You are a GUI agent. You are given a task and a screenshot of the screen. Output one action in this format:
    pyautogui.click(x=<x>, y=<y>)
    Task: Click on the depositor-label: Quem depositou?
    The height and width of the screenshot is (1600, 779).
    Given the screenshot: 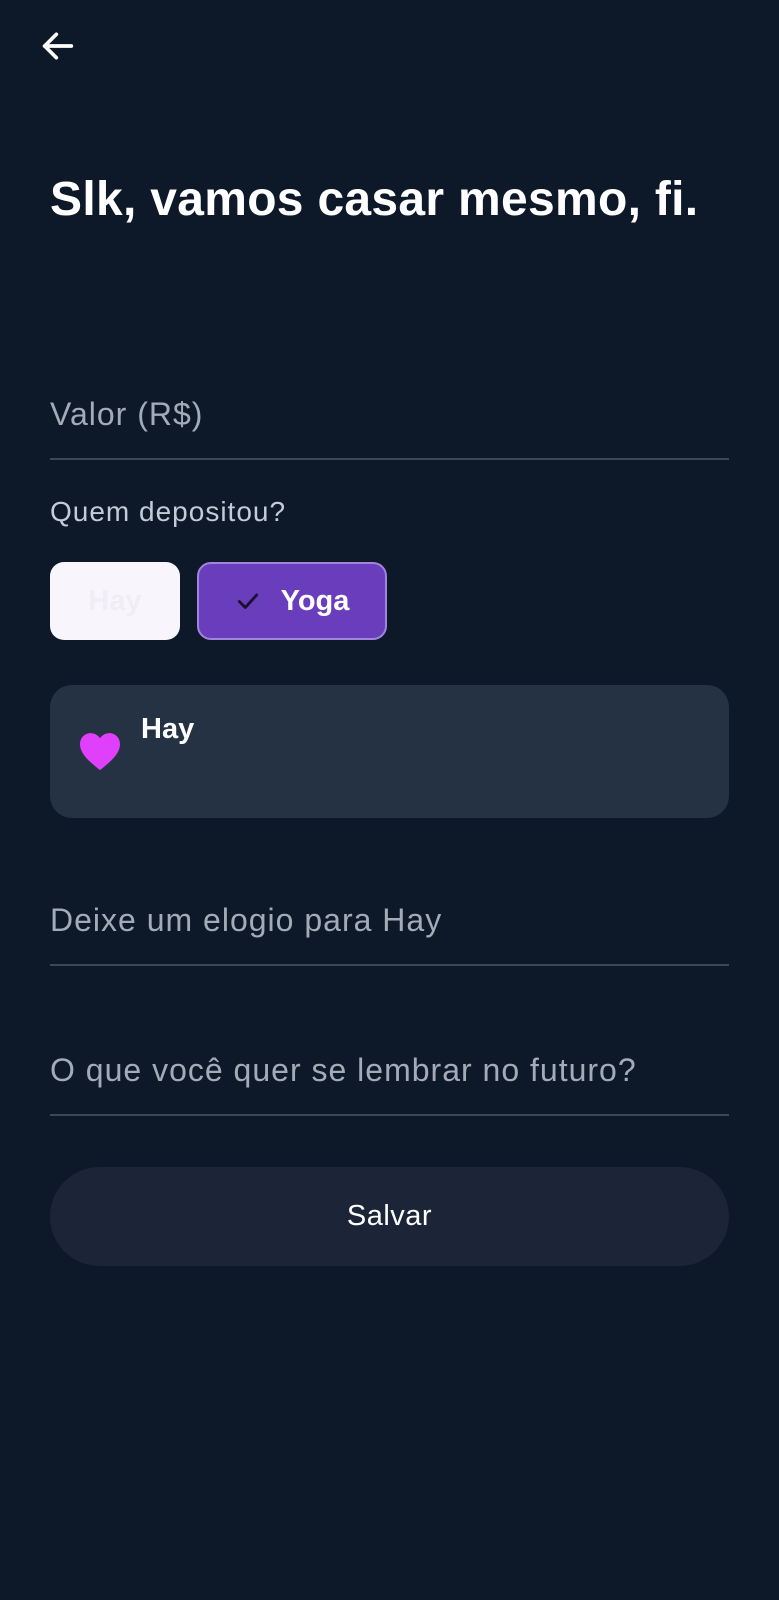 What is the action you would take?
    pyautogui.click(x=168, y=511)
    